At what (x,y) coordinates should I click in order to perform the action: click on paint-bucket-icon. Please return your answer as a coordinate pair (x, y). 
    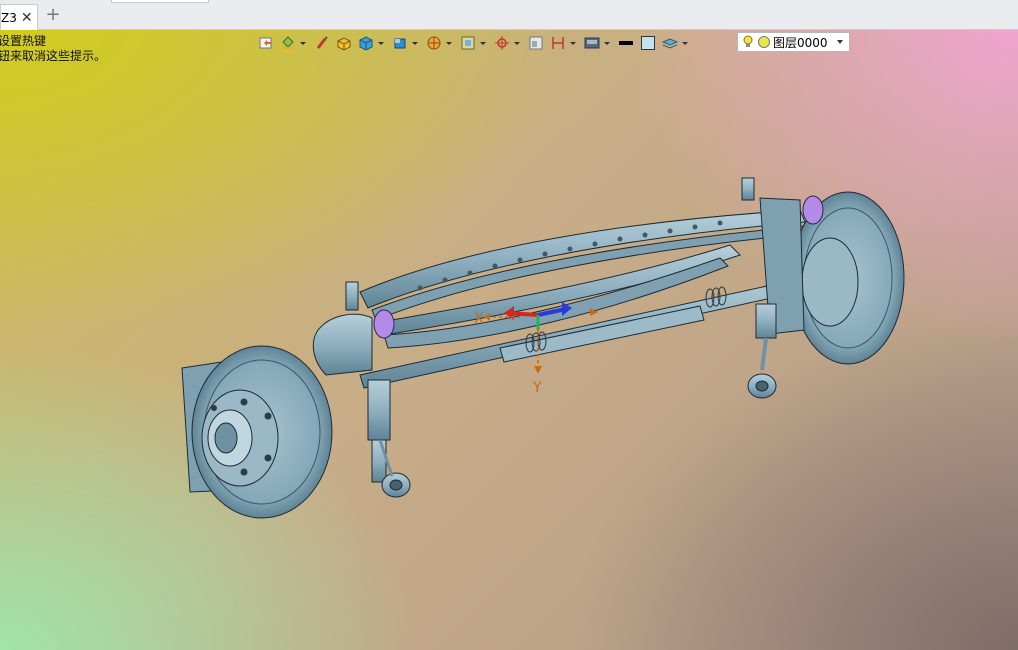
    Looking at the image, I should click on (288, 42).